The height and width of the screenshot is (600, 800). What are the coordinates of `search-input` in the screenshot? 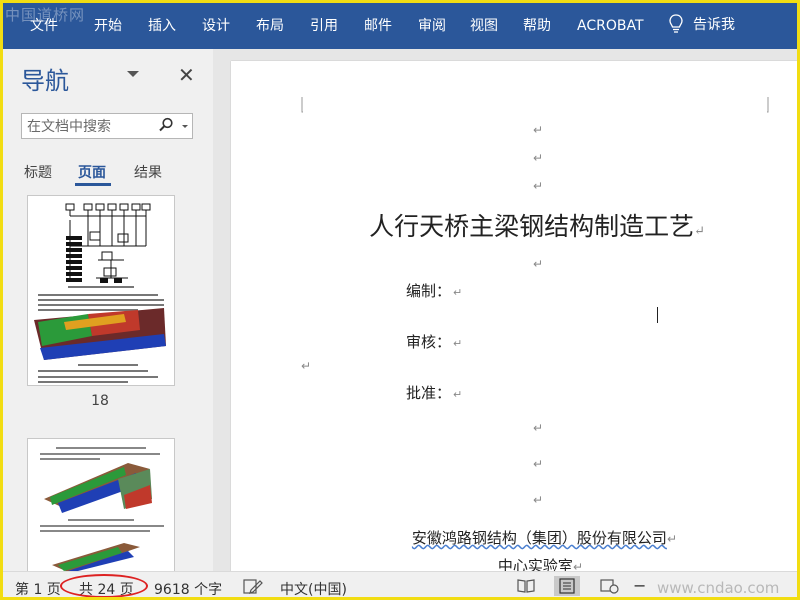 It's located at (92, 127).